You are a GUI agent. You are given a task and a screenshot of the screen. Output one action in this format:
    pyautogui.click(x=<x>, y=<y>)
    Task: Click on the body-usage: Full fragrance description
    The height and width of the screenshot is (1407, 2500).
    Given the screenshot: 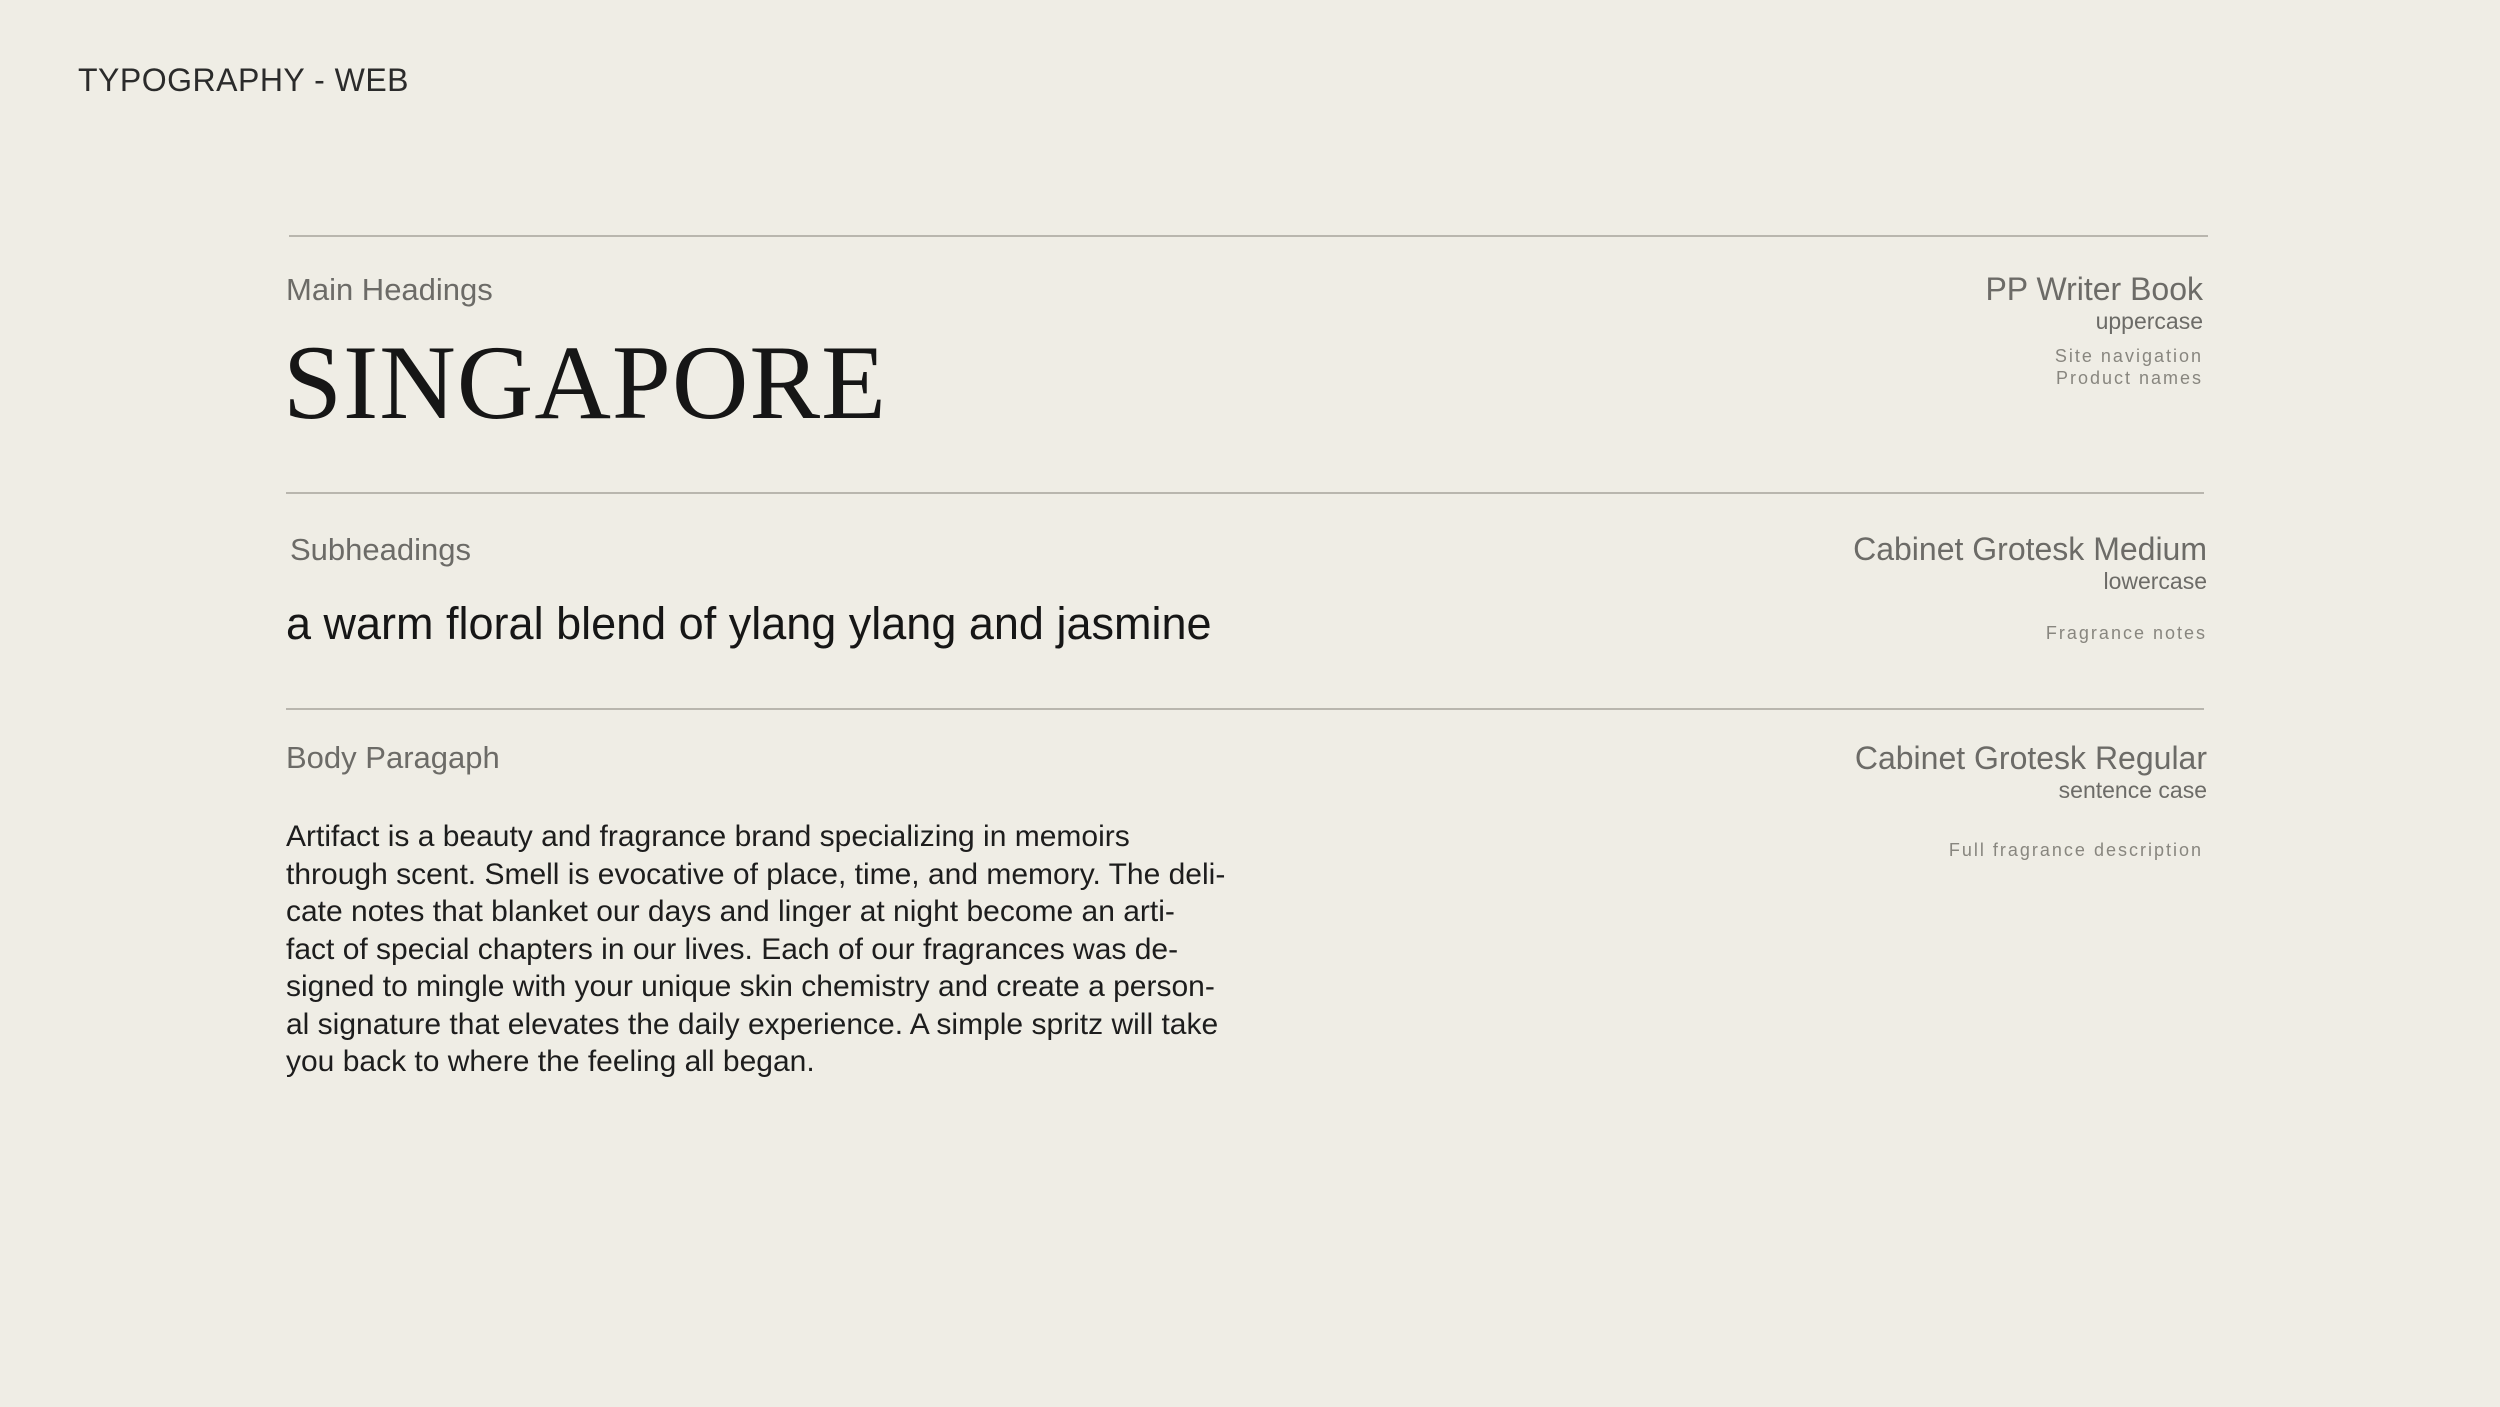 What is the action you would take?
    pyautogui.click(x=2076, y=850)
    